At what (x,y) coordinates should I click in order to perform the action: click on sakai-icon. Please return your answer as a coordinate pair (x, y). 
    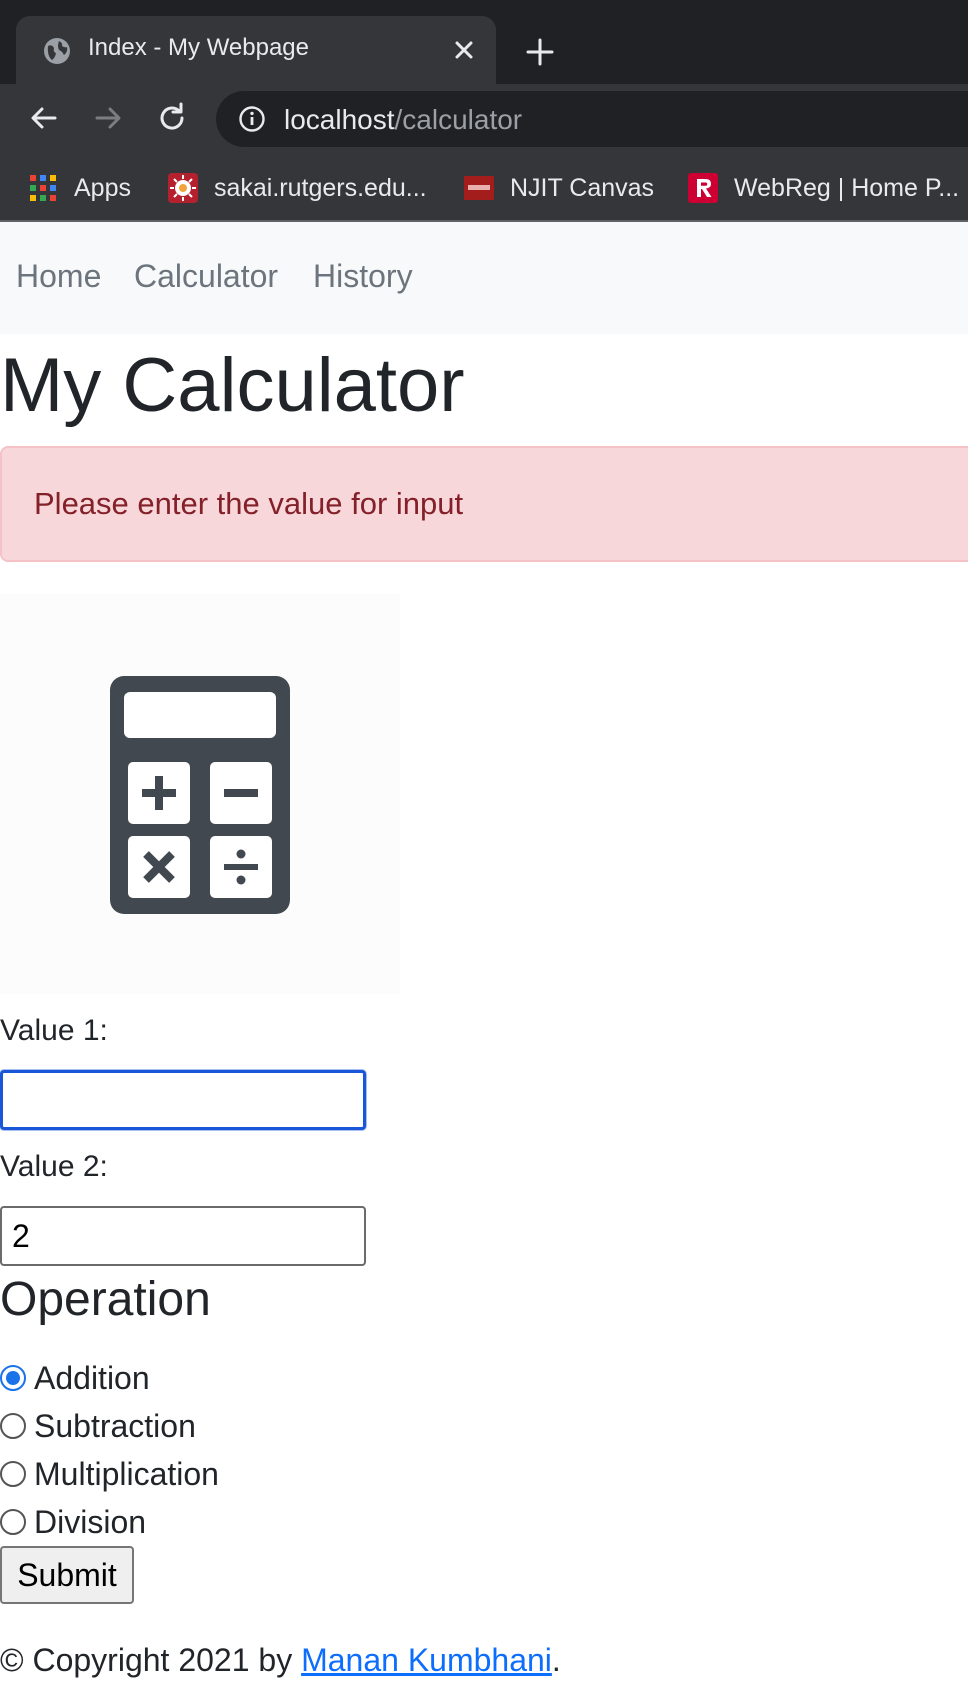
    Looking at the image, I should click on (183, 188).